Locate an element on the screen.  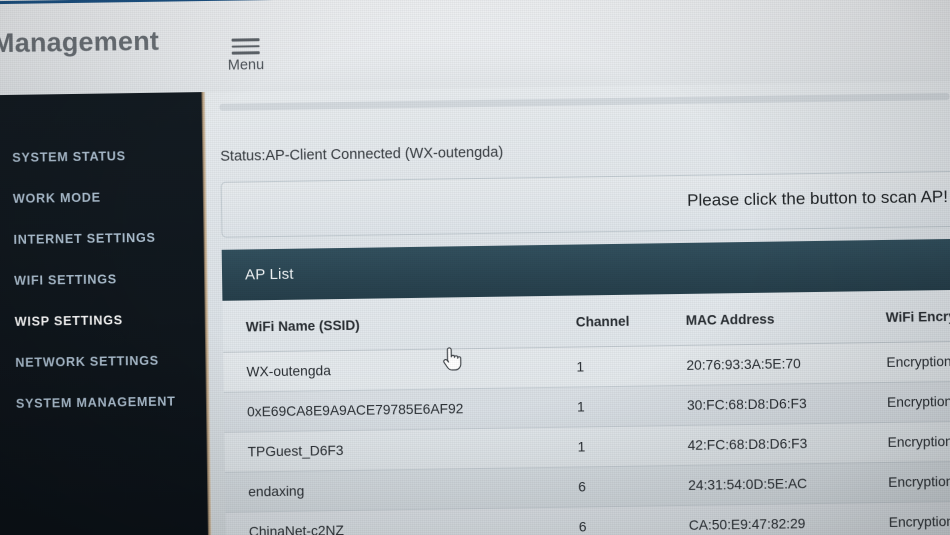
sidebar-item-network-settings: NETWORK SETTINGS is located at coordinates (103, 361).